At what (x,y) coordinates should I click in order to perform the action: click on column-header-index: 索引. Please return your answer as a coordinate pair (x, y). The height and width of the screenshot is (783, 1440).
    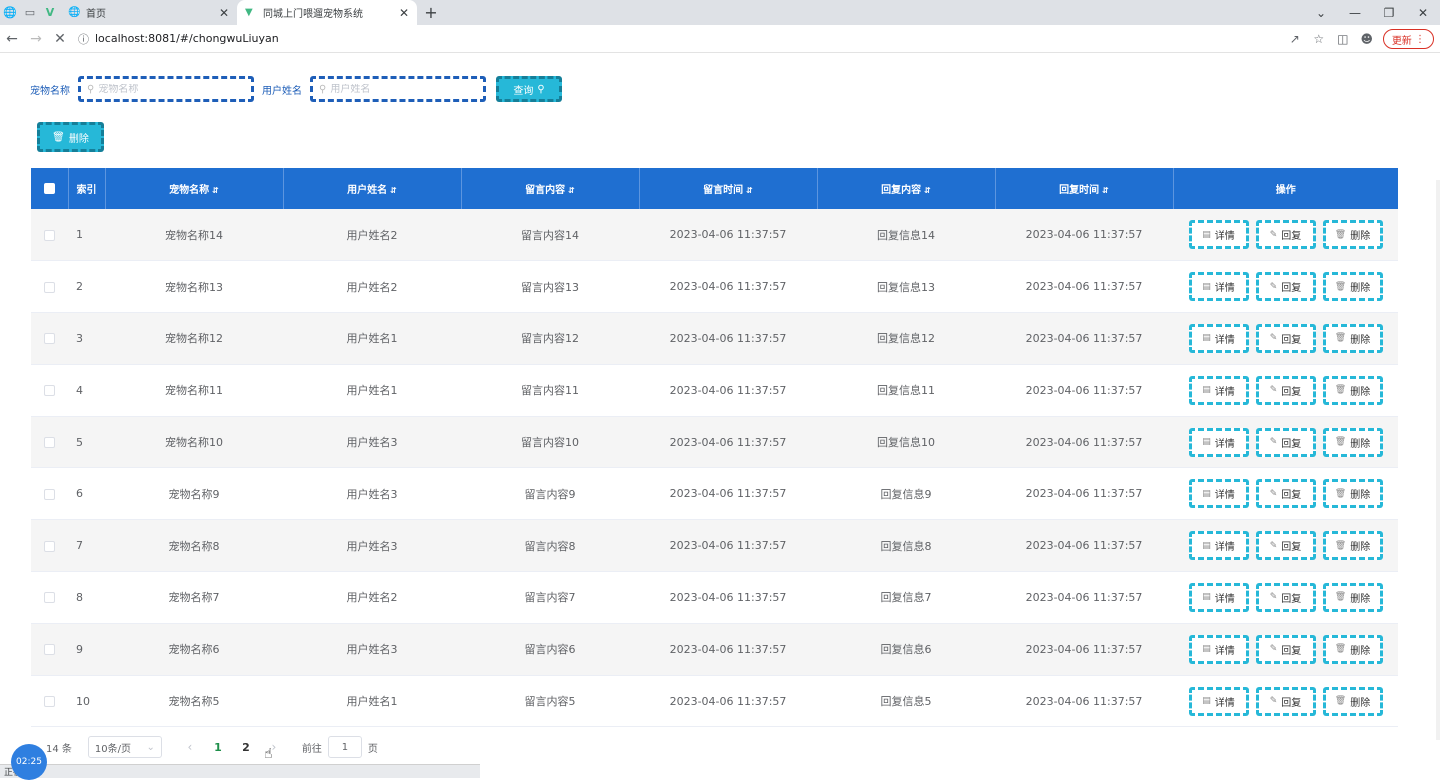
    Looking at the image, I should click on (87, 188).